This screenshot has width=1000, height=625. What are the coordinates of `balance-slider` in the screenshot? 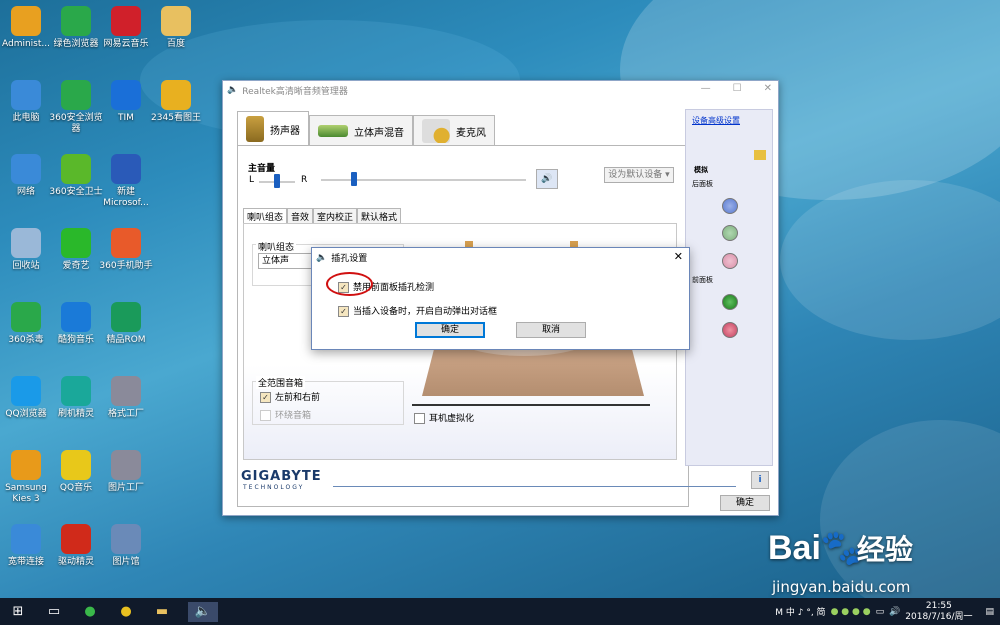 It's located at (277, 181).